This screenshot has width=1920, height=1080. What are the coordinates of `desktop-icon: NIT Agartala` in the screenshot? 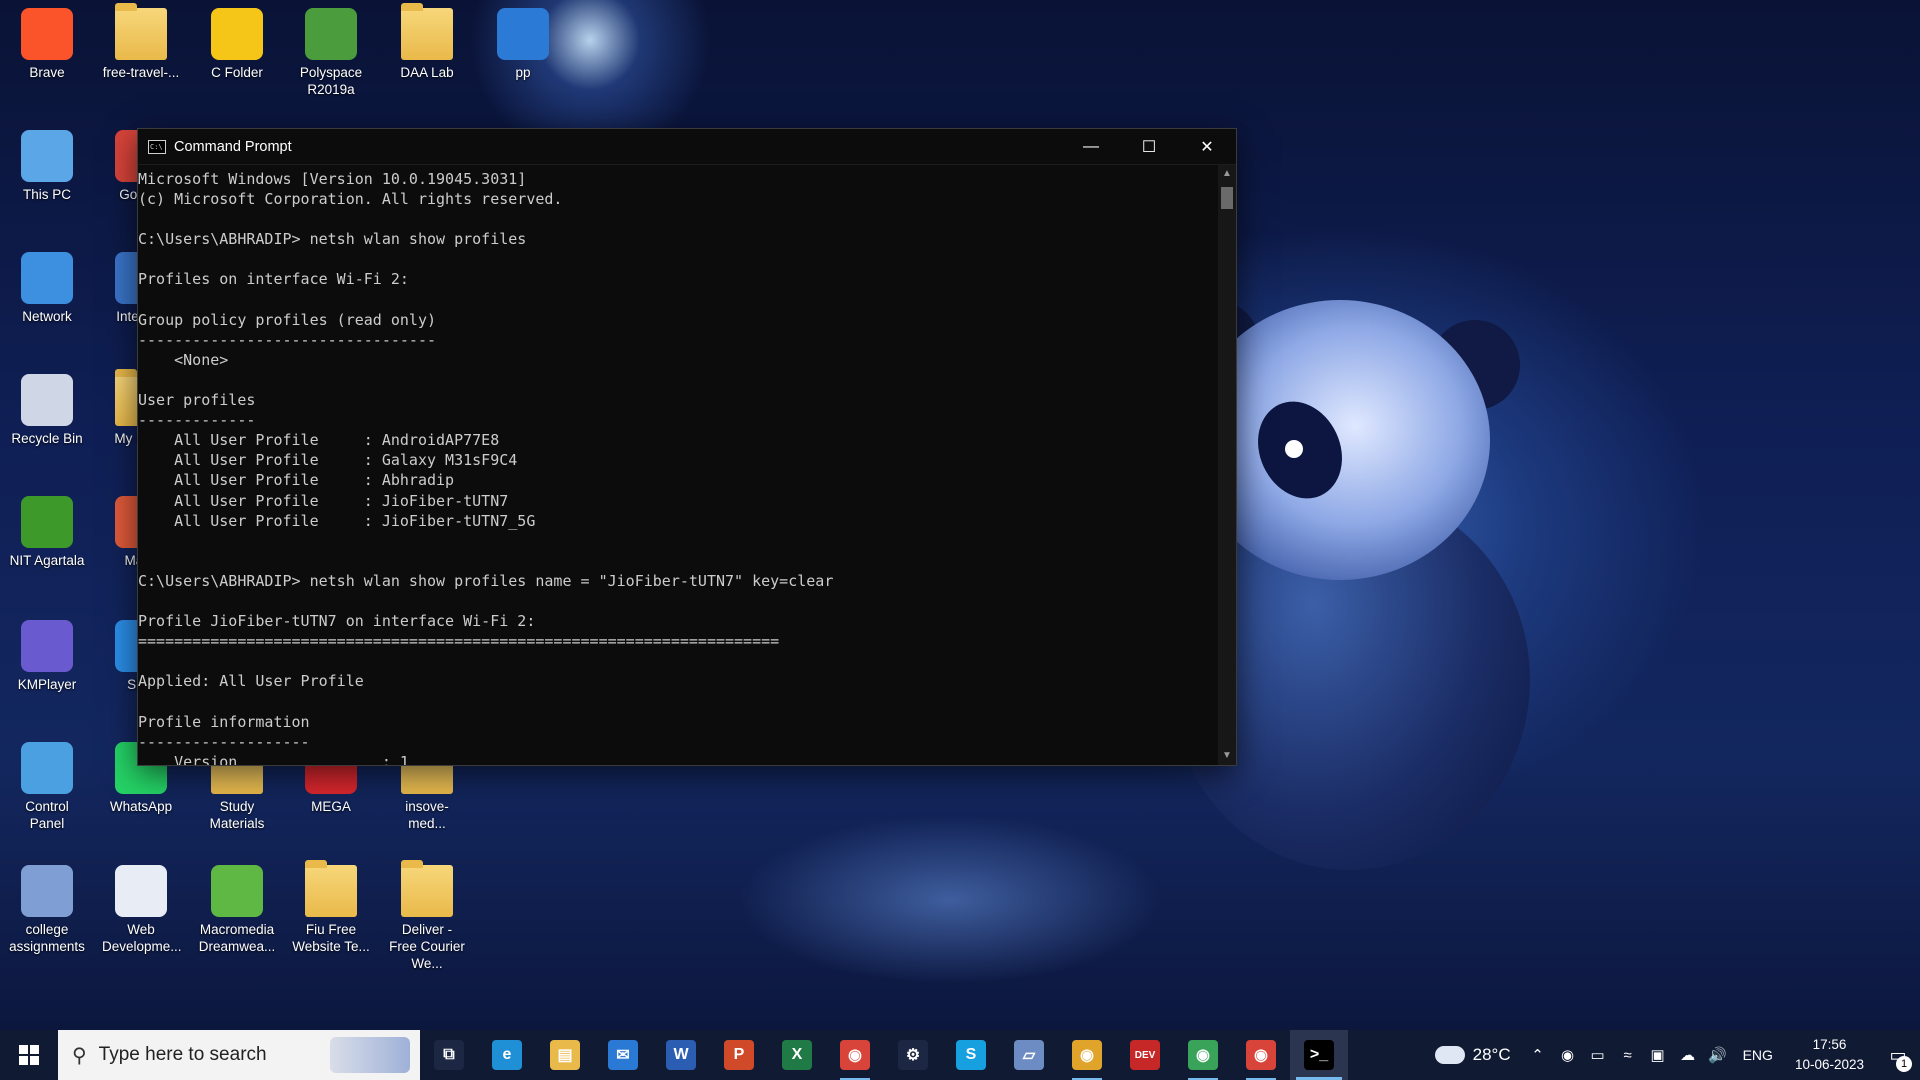 It's located at (47, 532).